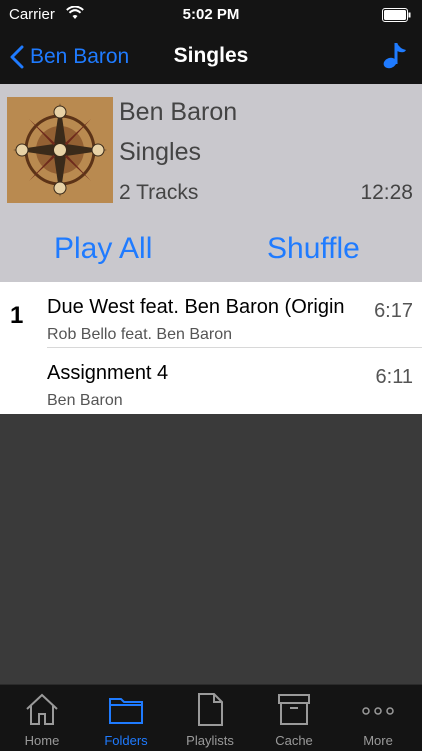 The width and height of the screenshot is (422, 751). What do you see at coordinates (211, 381) in the screenshot?
I see `track-row: Assignment 4 Ben Baron 6:11` at bounding box center [211, 381].